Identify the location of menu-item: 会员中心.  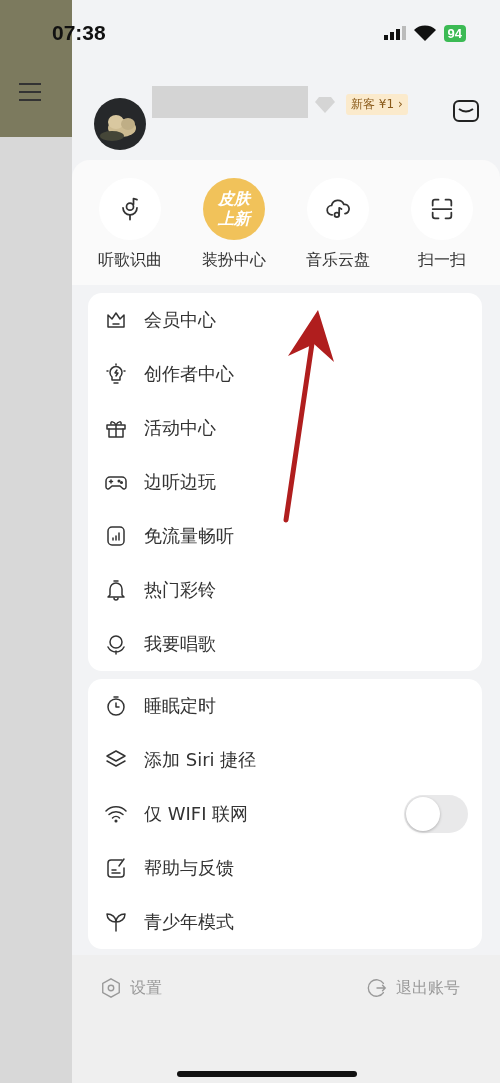
(180, 320).